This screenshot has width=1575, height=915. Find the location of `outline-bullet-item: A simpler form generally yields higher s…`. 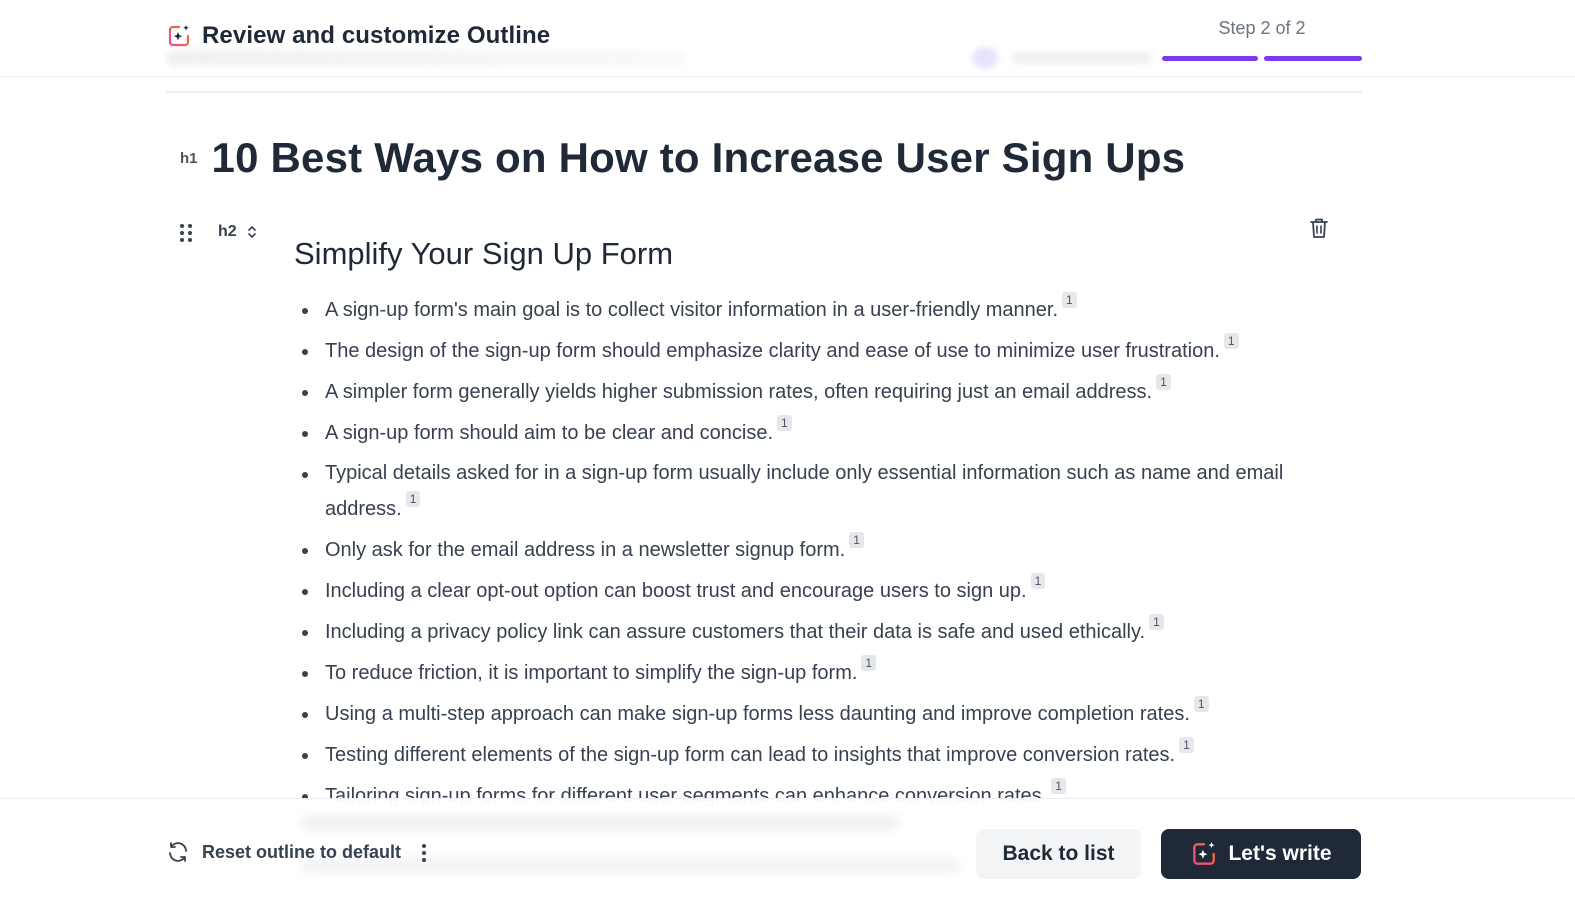

outline-bullet-item: A simpler form generally yields higher s… is located at coordinates (805, 392).